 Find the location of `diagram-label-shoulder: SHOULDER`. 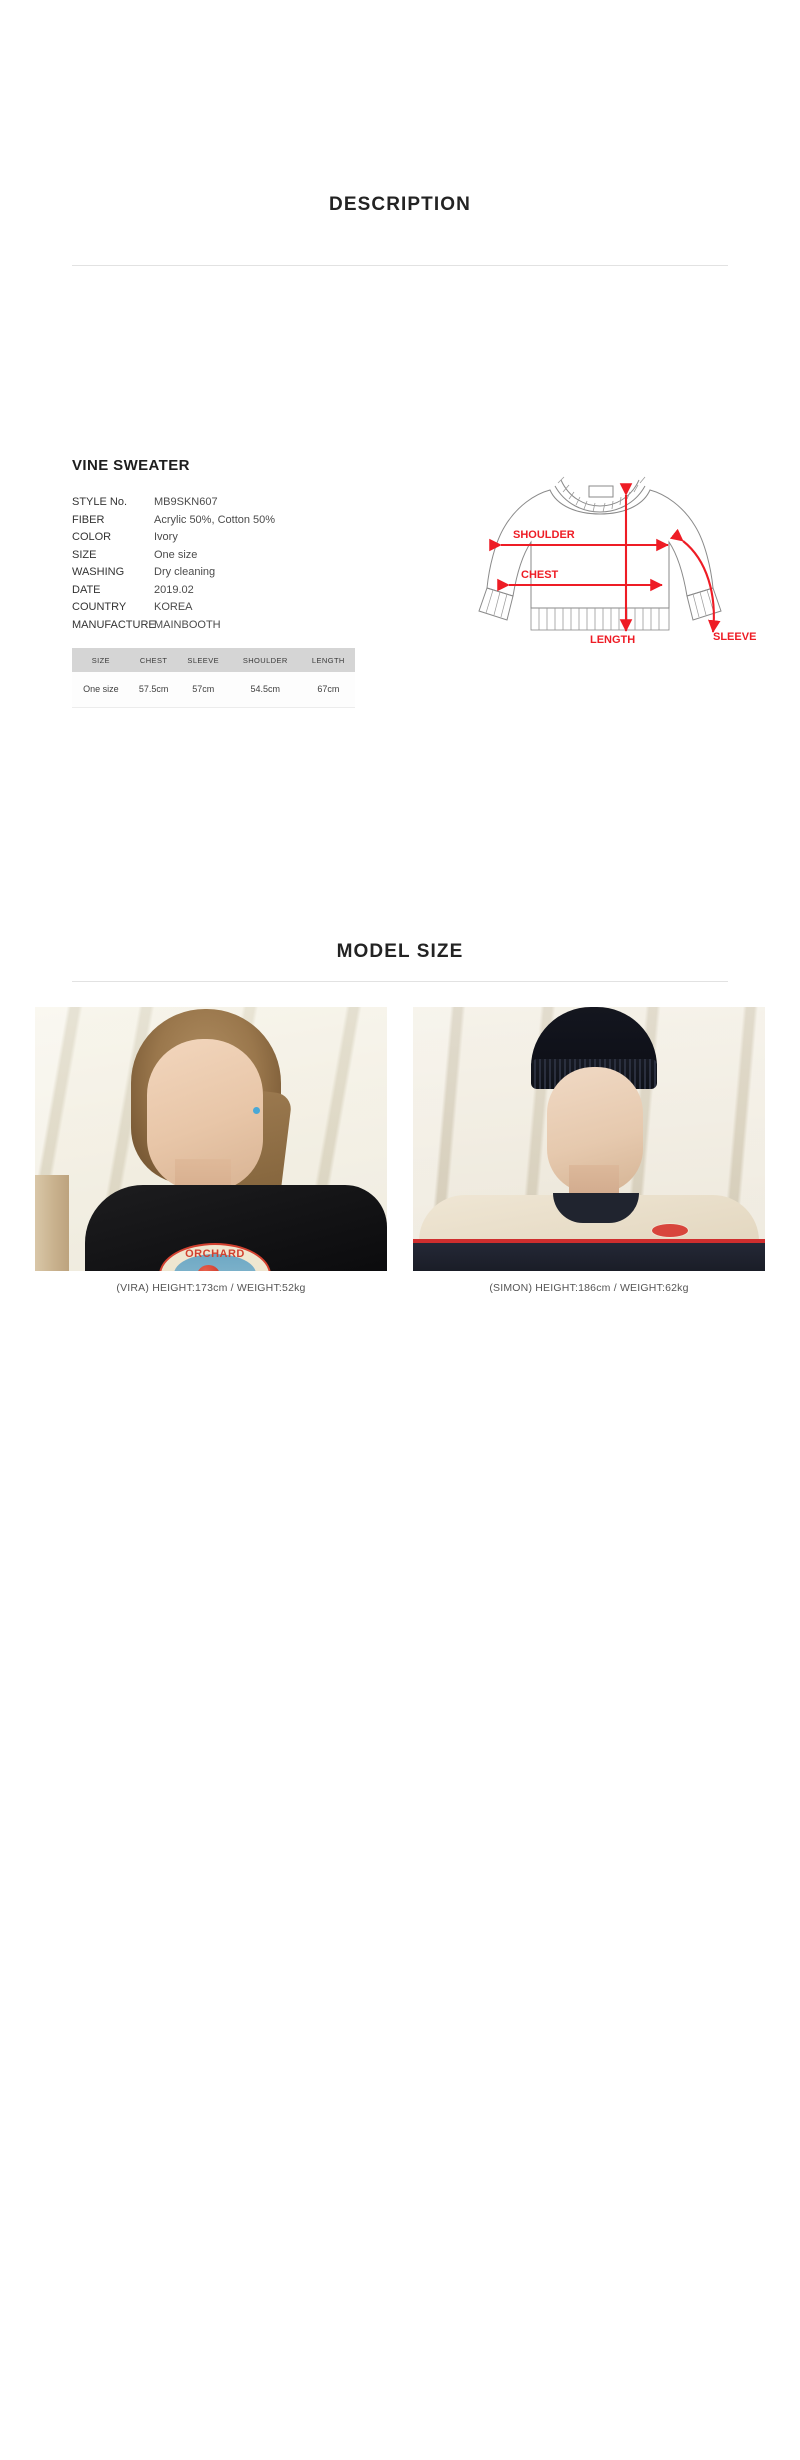

diagram-label-shoulder: SHOULDER is located at coordinates (544, 535).